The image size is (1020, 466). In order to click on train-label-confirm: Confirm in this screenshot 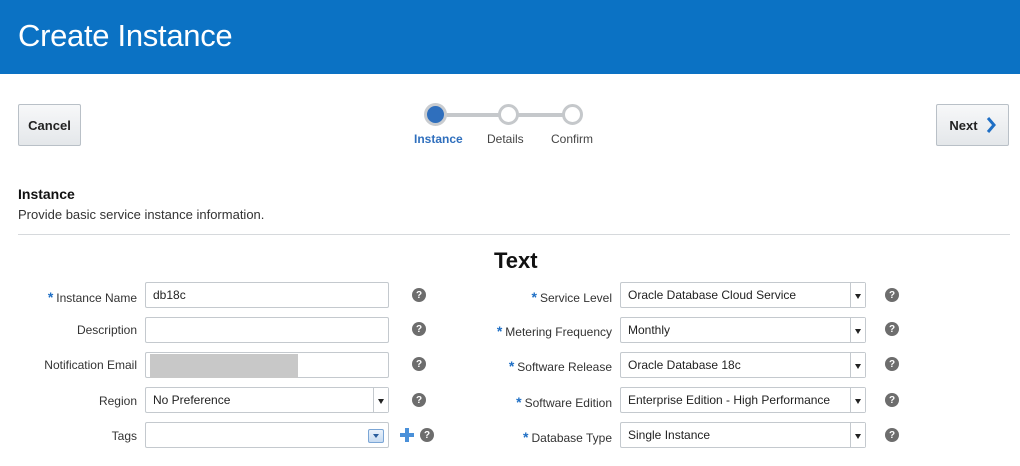, I will do `click(572, 139)`.